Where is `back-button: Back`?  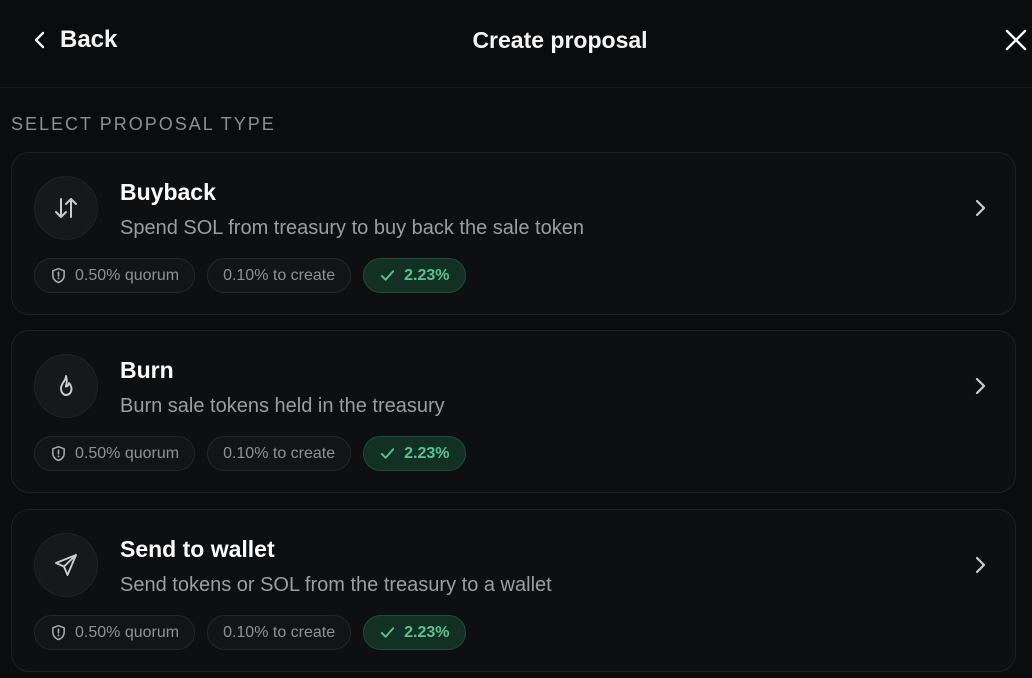 back-button: Back is located at coordinates (73, 40).